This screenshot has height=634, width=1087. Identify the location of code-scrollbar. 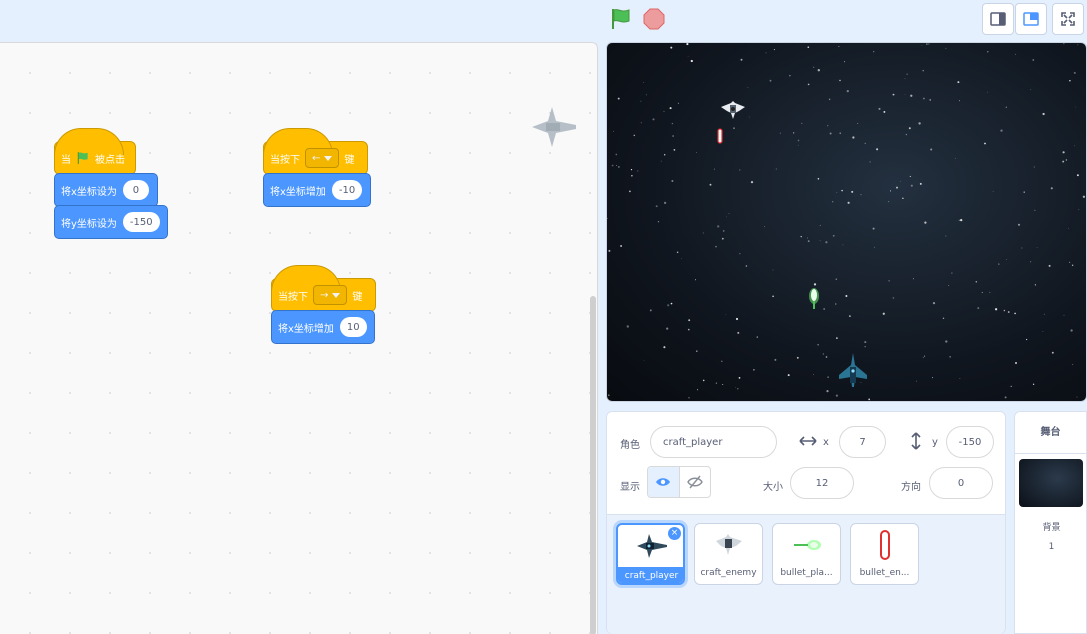
(593, 465).